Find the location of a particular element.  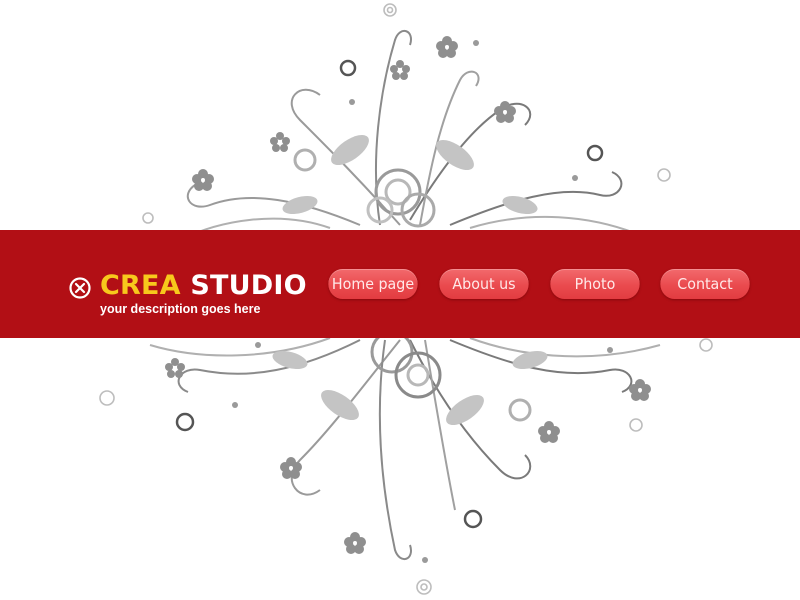

brand-logo: CREA STUDIO your description goes here is located at coordinates (187, 296).